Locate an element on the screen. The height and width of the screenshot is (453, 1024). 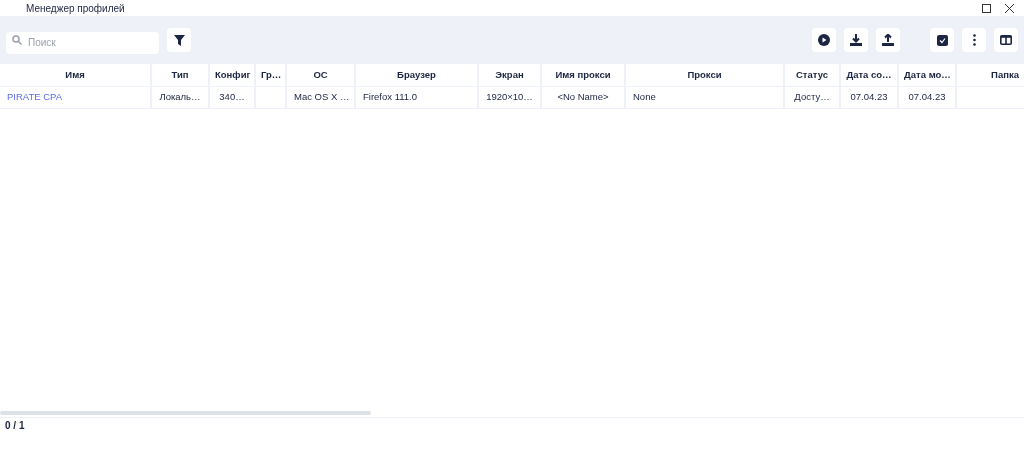
column-header: Конфиг is located at coordinates (233, 74).